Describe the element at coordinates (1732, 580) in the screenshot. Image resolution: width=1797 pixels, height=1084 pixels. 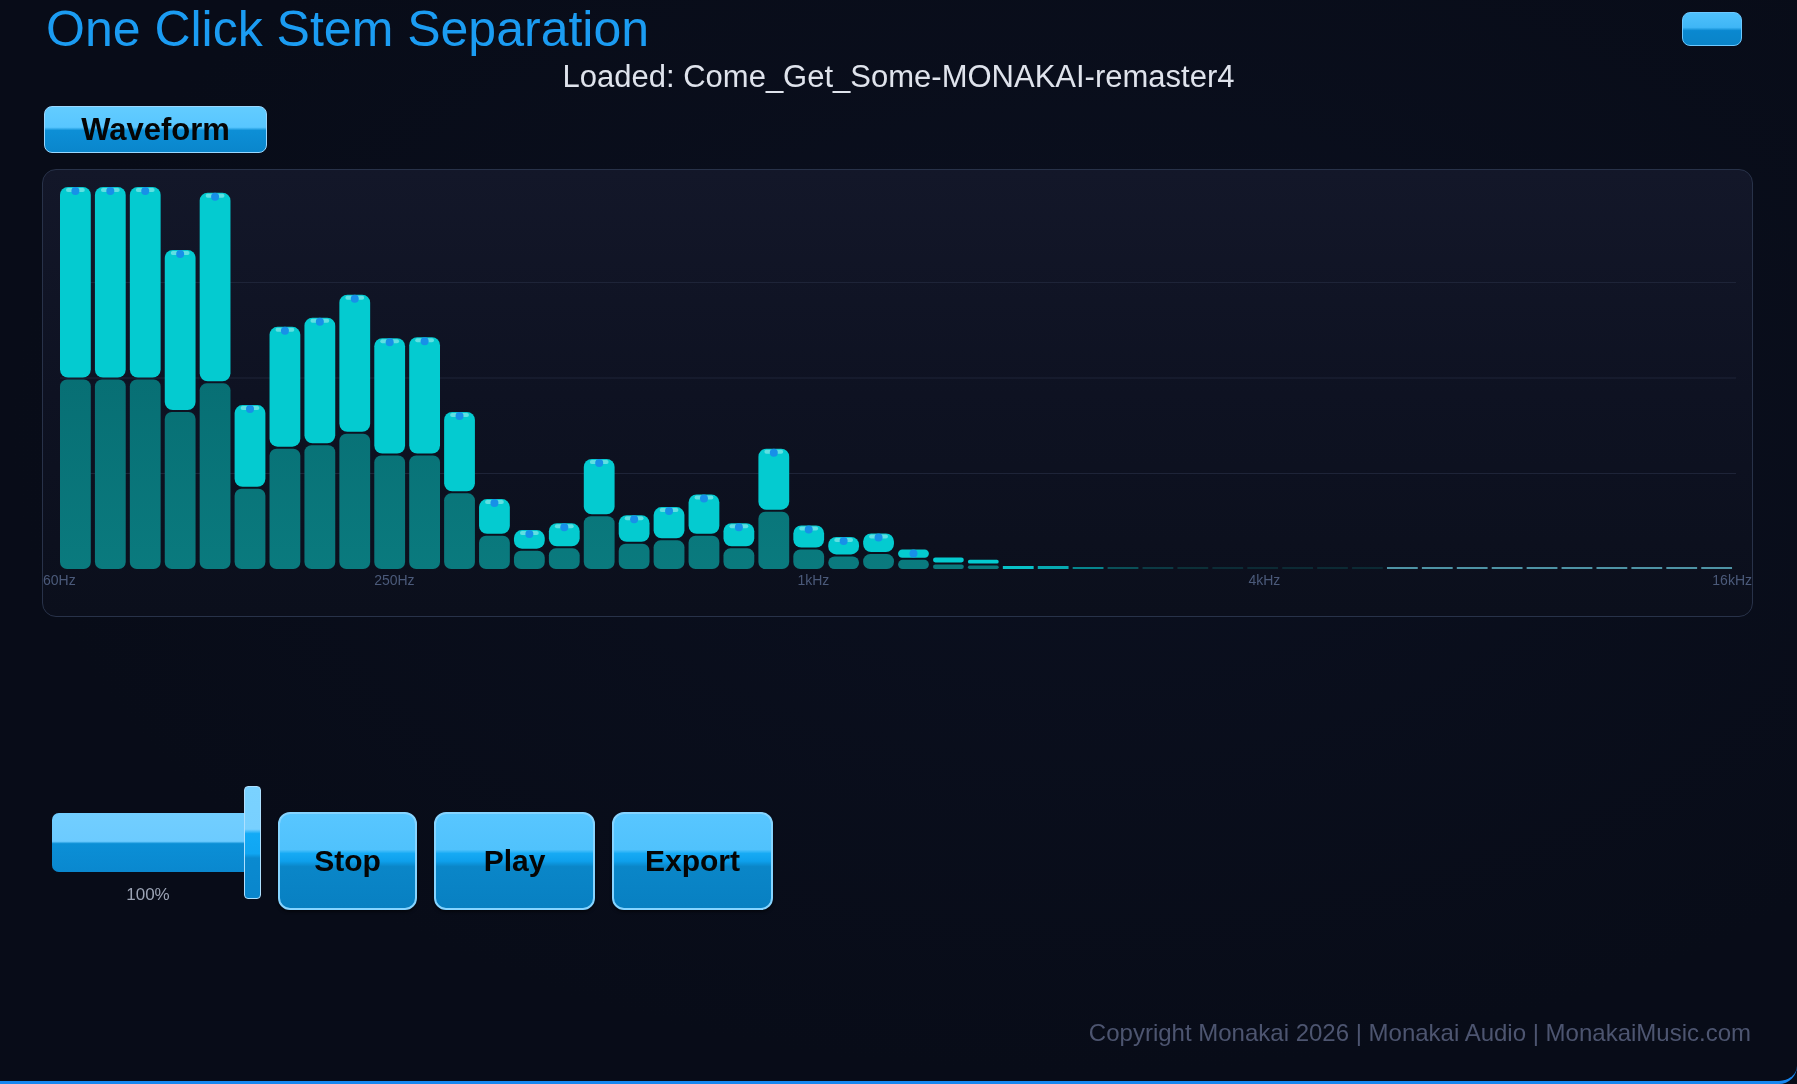
I see `frequency-label: 16kHz` at that location.